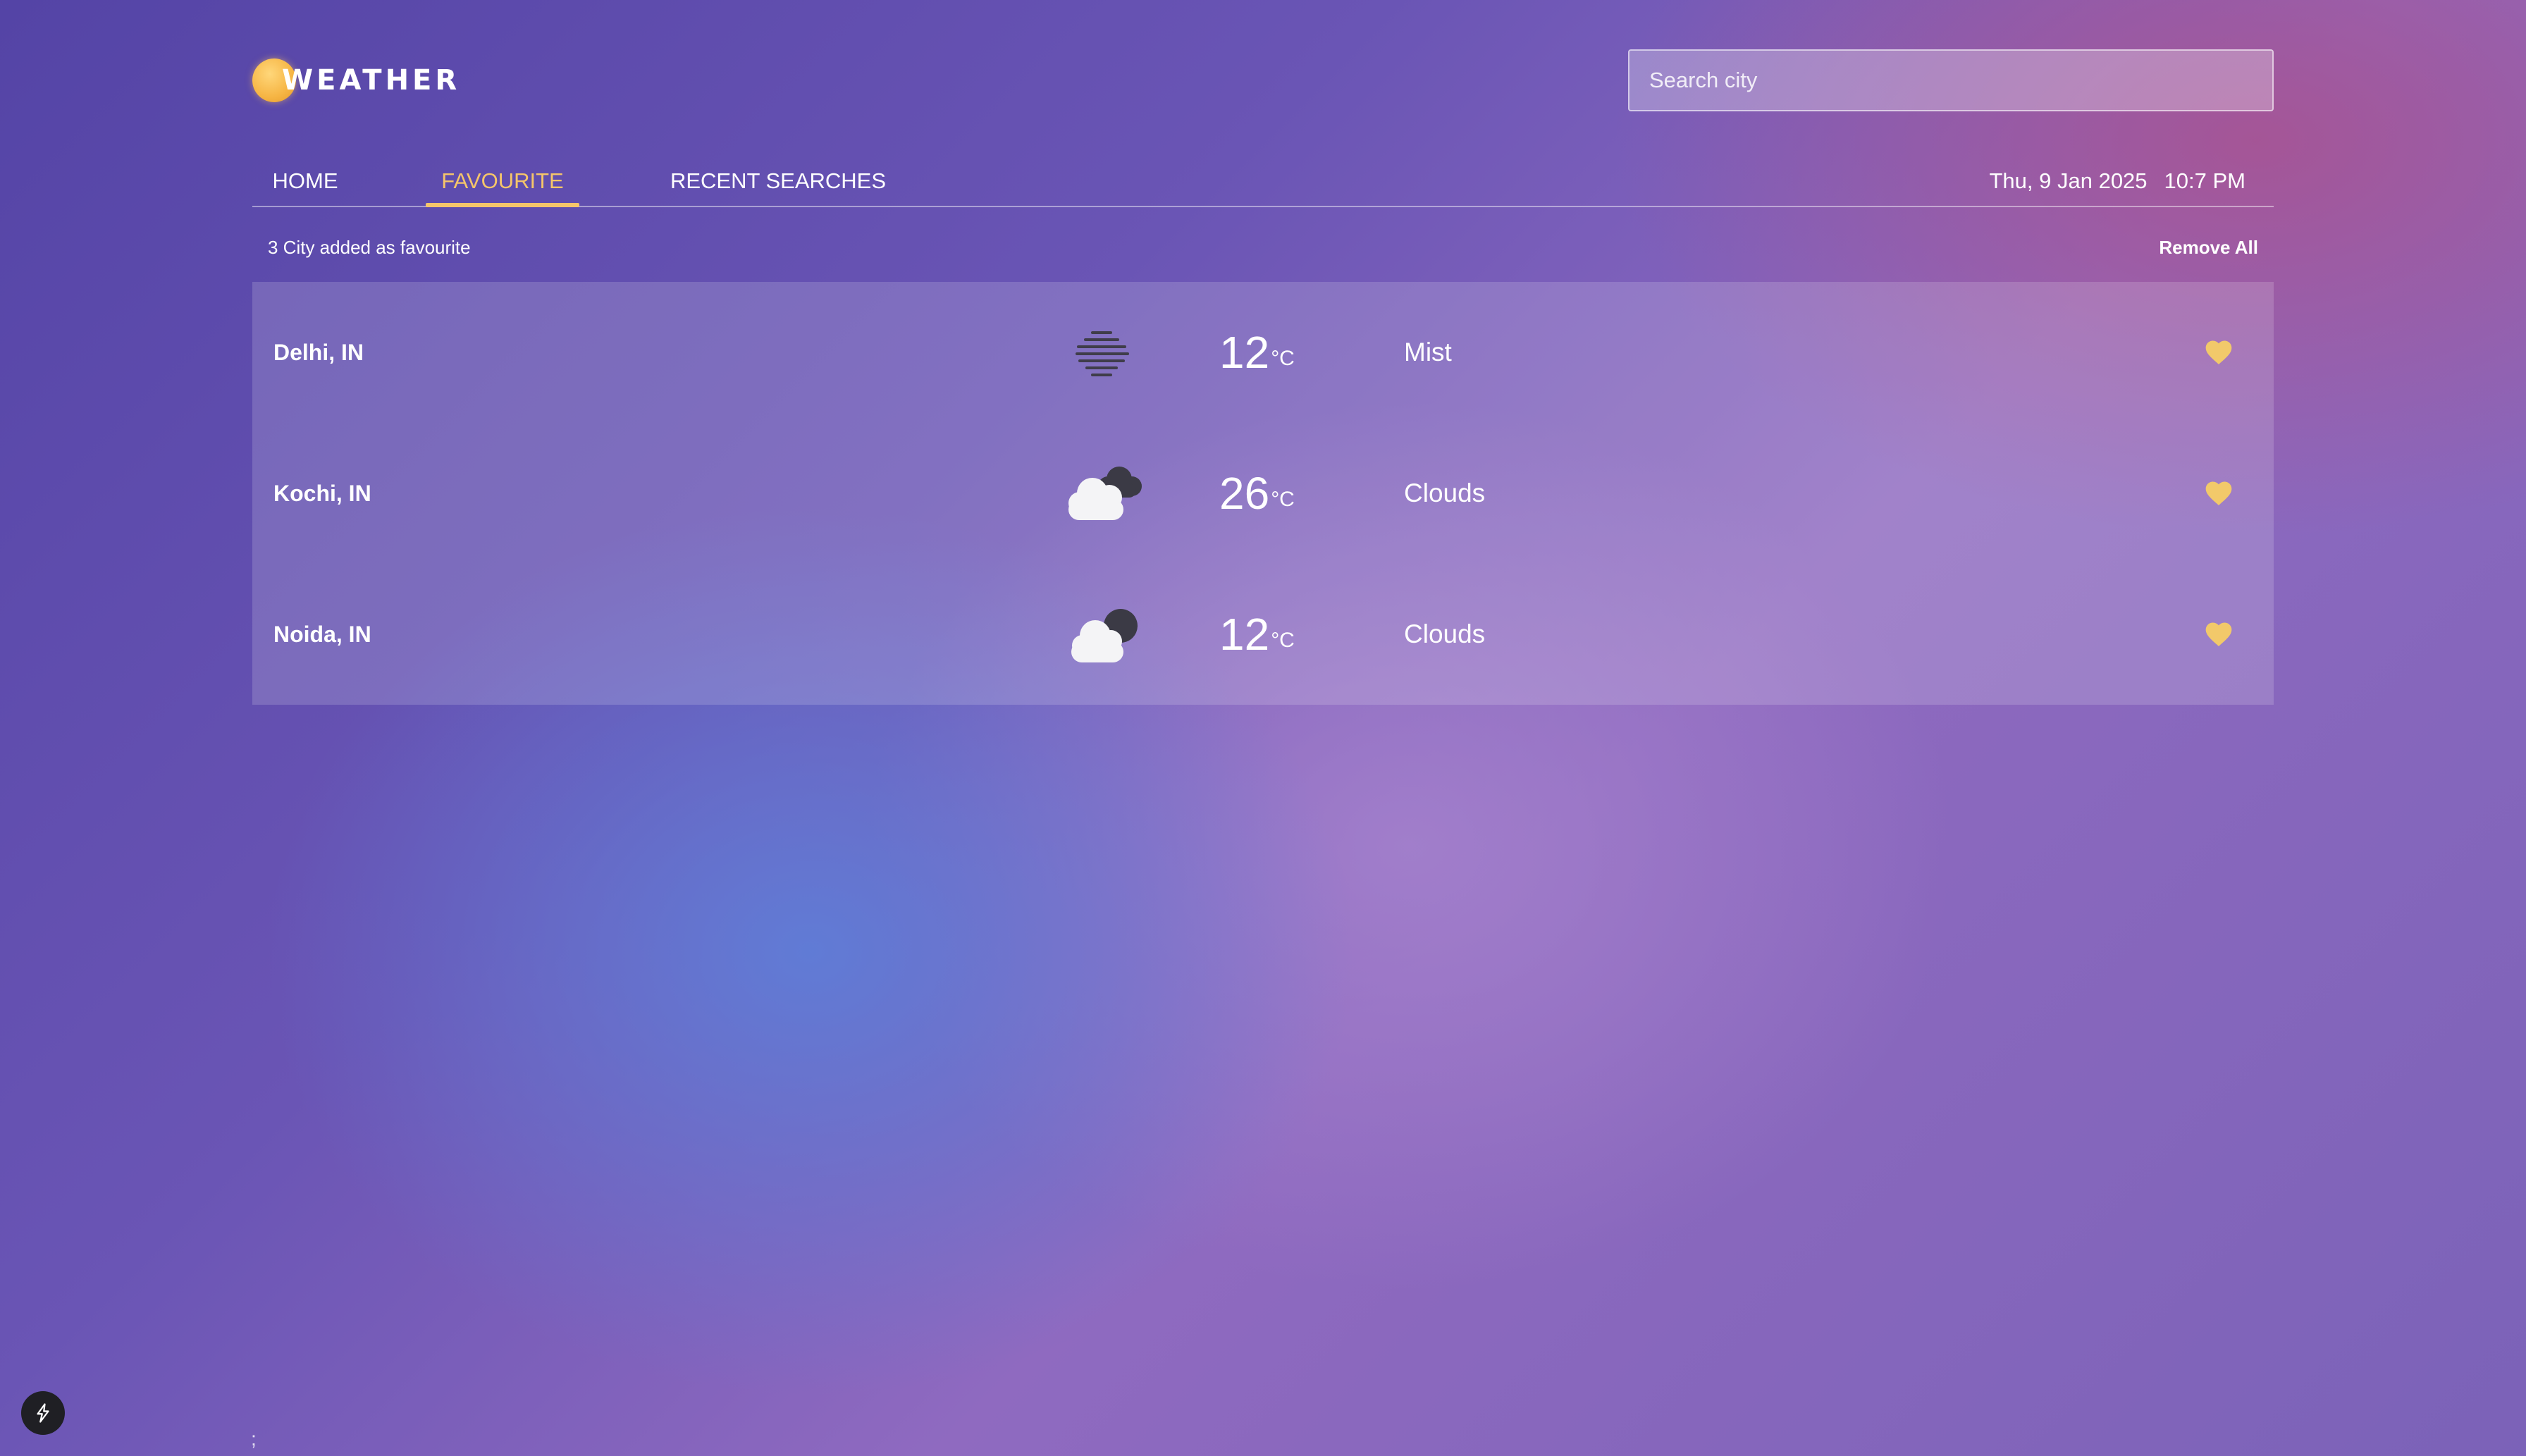 Image resolution: width=2526 pixels, height=1456 pixels. What do you see at coordinates (2068, 180) in the screenshot?
I see `current-date: Thu, 9 Jan 2025` at bounding box center [2068, 180].